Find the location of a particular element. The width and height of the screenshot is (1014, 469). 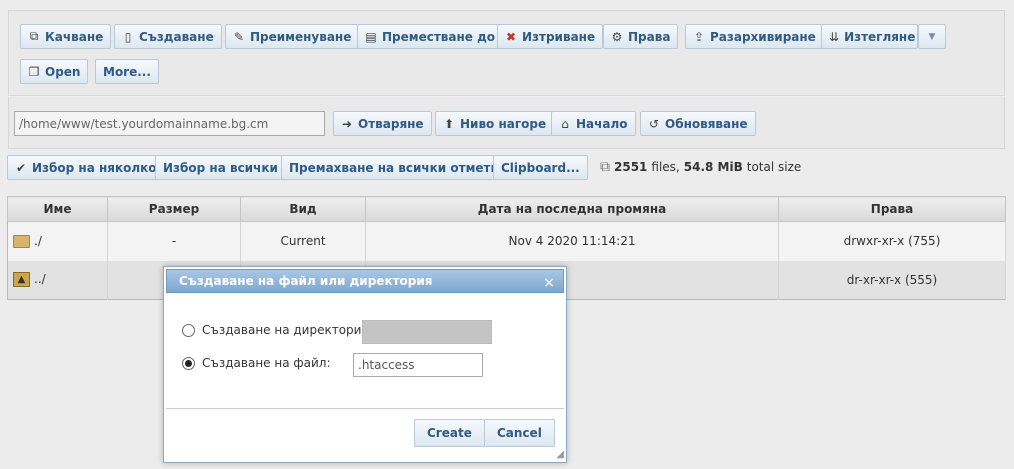

column-header-name: Име is located at coordinates (57, 209).